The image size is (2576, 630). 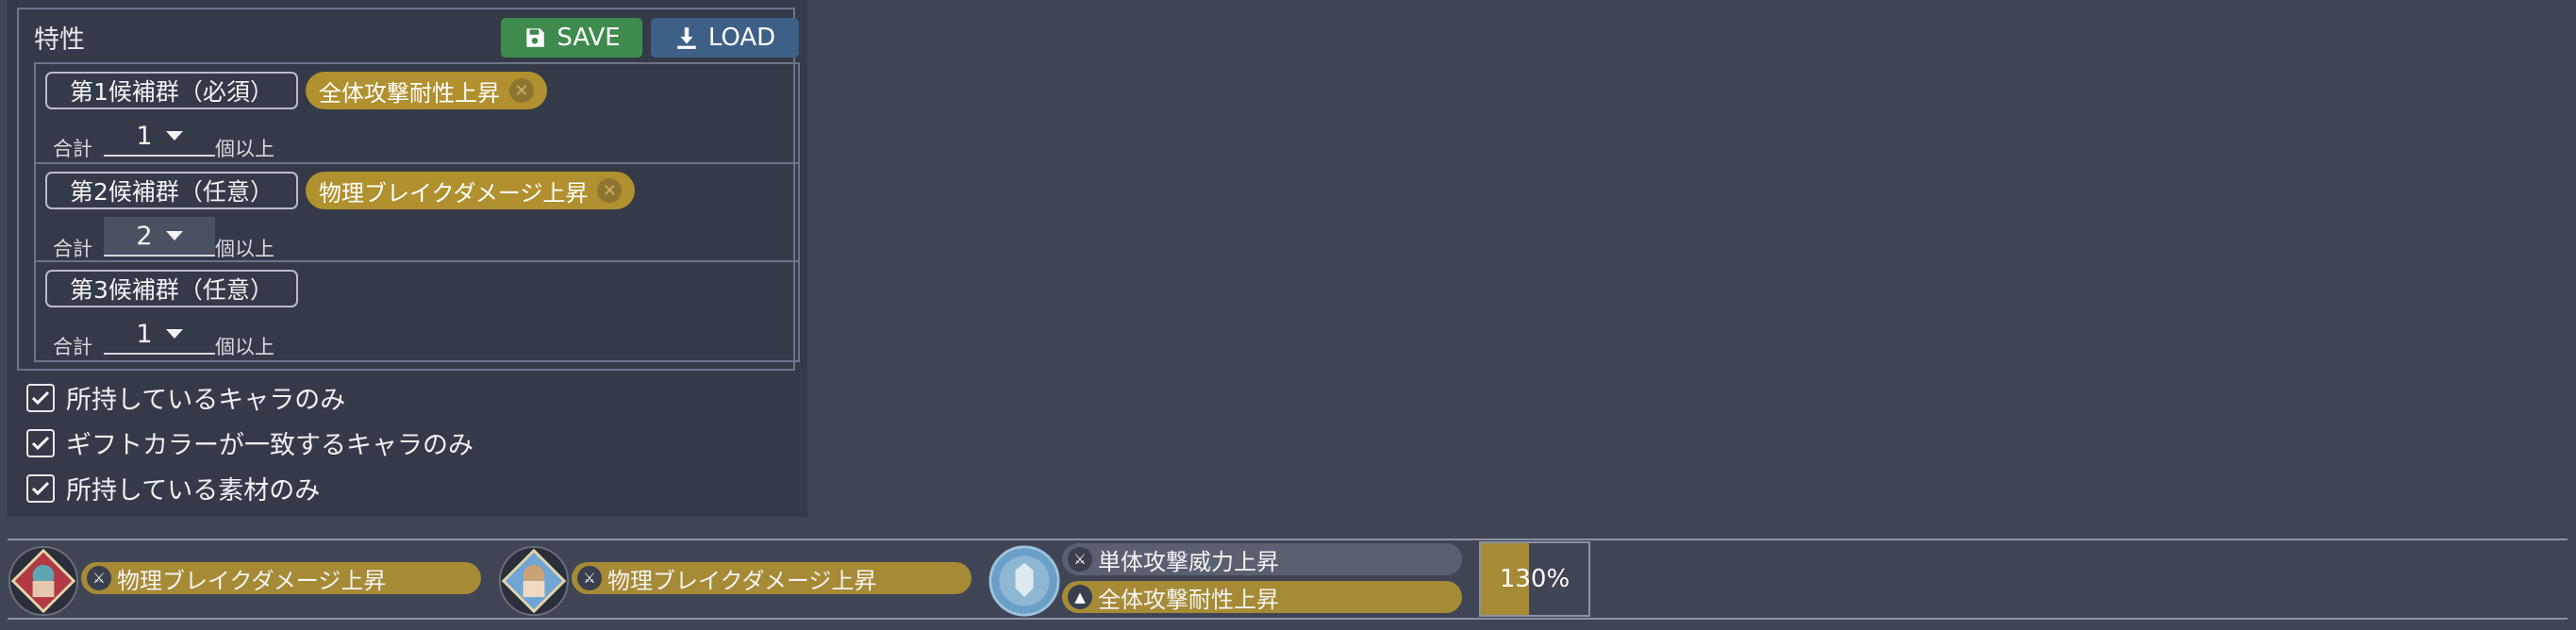 I want to click on trait-chip: 物理ブレイクダメージ上昇 ✕, so click(x=471, y=190).